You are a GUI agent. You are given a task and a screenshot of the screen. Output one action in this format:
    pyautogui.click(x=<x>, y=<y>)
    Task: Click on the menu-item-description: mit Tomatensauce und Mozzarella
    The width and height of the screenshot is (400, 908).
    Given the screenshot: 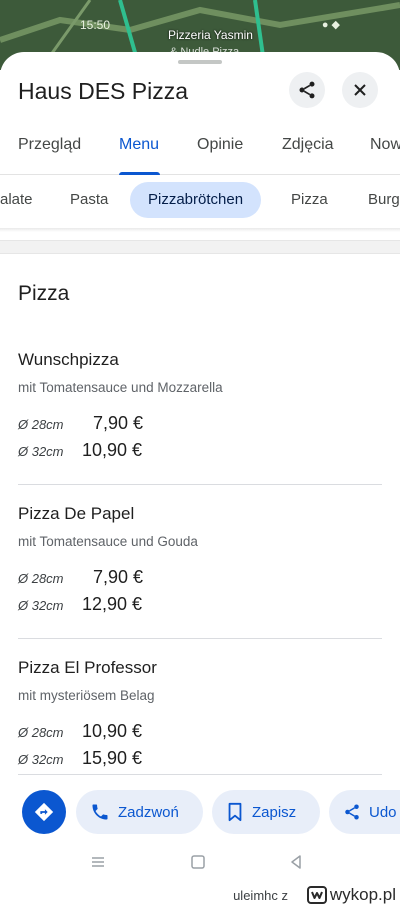 What is the action you would take?
    pyautogui.click(x=120, y=387)
    